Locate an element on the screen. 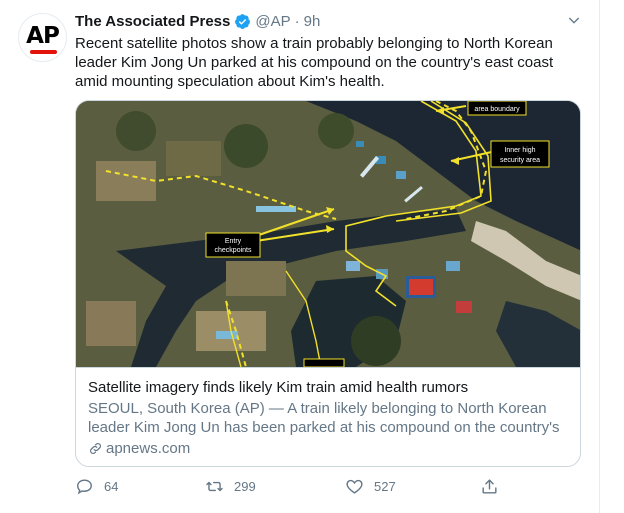 The height and width of the screenshot is (513, 624). reply-count: 64 is located at coordinates (111, 486).